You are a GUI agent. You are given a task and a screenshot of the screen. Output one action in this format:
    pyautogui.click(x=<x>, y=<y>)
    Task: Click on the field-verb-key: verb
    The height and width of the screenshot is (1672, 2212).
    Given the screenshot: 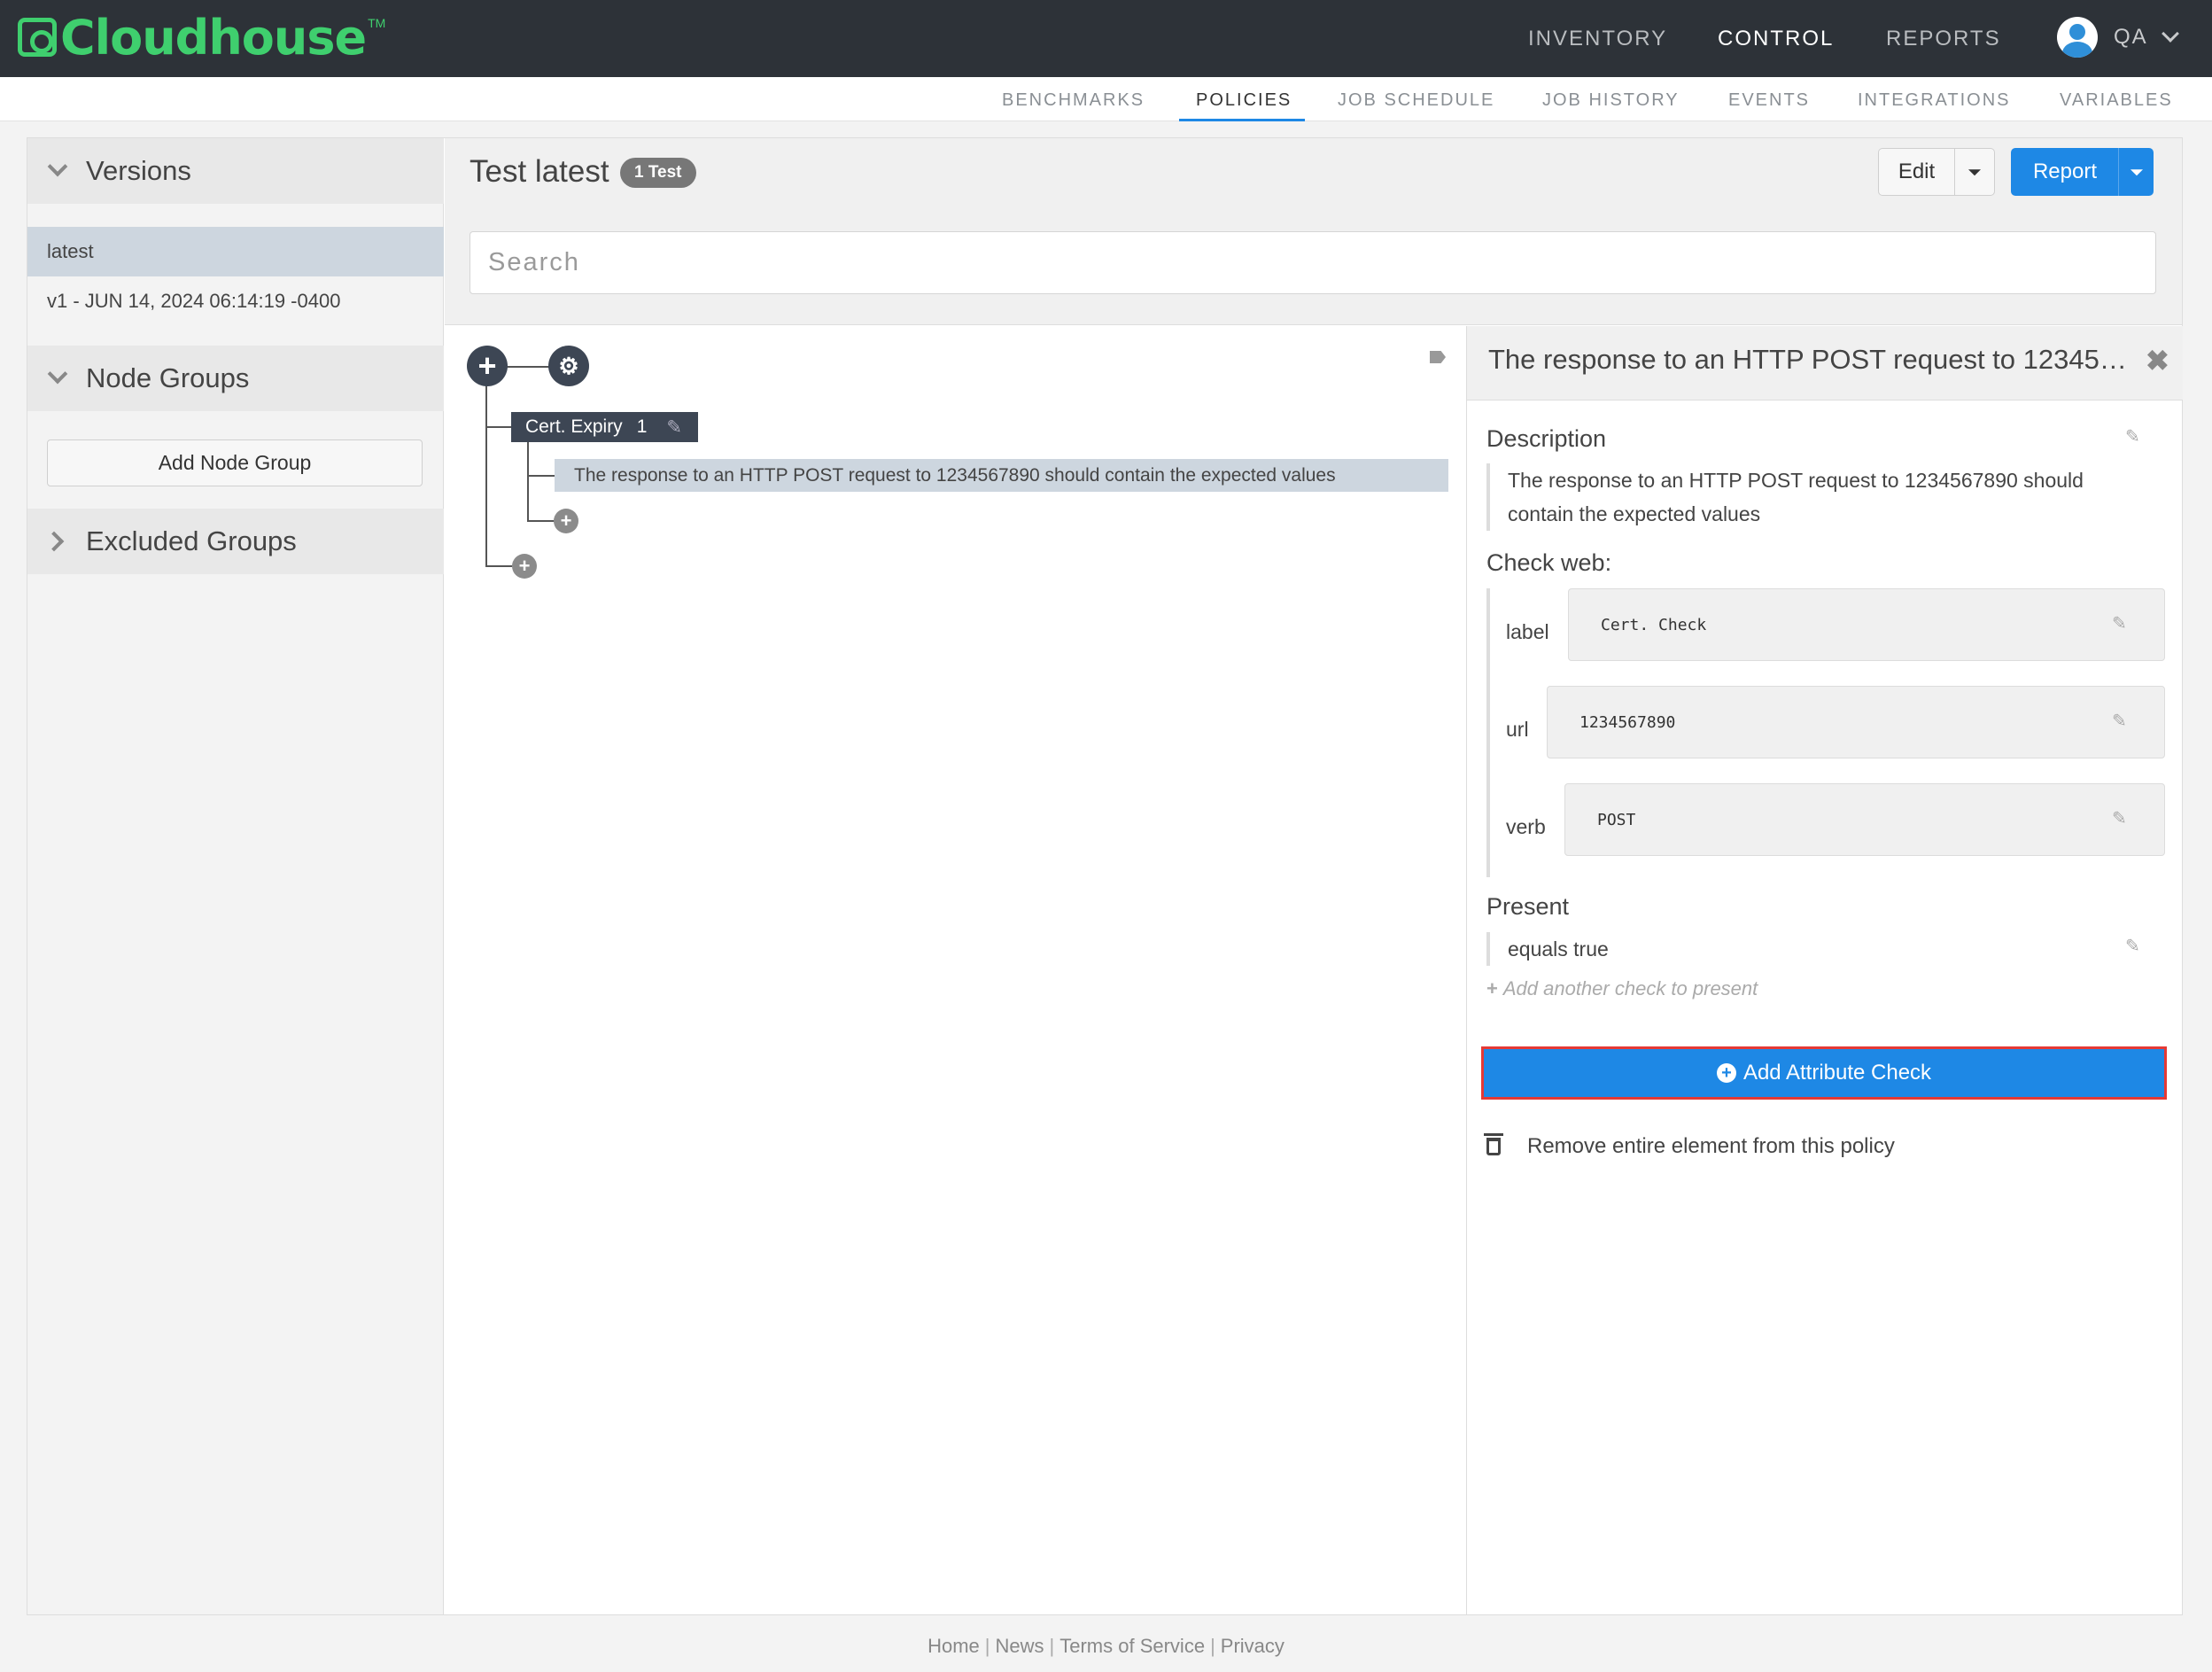 What is the action you would take?
    pyautogui.click(x=1526, y=826)
    